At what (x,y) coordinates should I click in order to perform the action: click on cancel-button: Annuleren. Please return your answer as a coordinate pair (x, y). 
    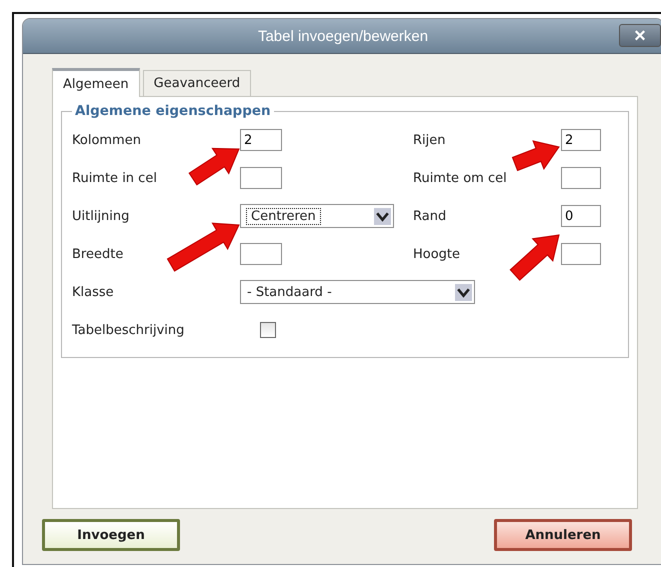
    Looking at the image, I should click on (563, 535).